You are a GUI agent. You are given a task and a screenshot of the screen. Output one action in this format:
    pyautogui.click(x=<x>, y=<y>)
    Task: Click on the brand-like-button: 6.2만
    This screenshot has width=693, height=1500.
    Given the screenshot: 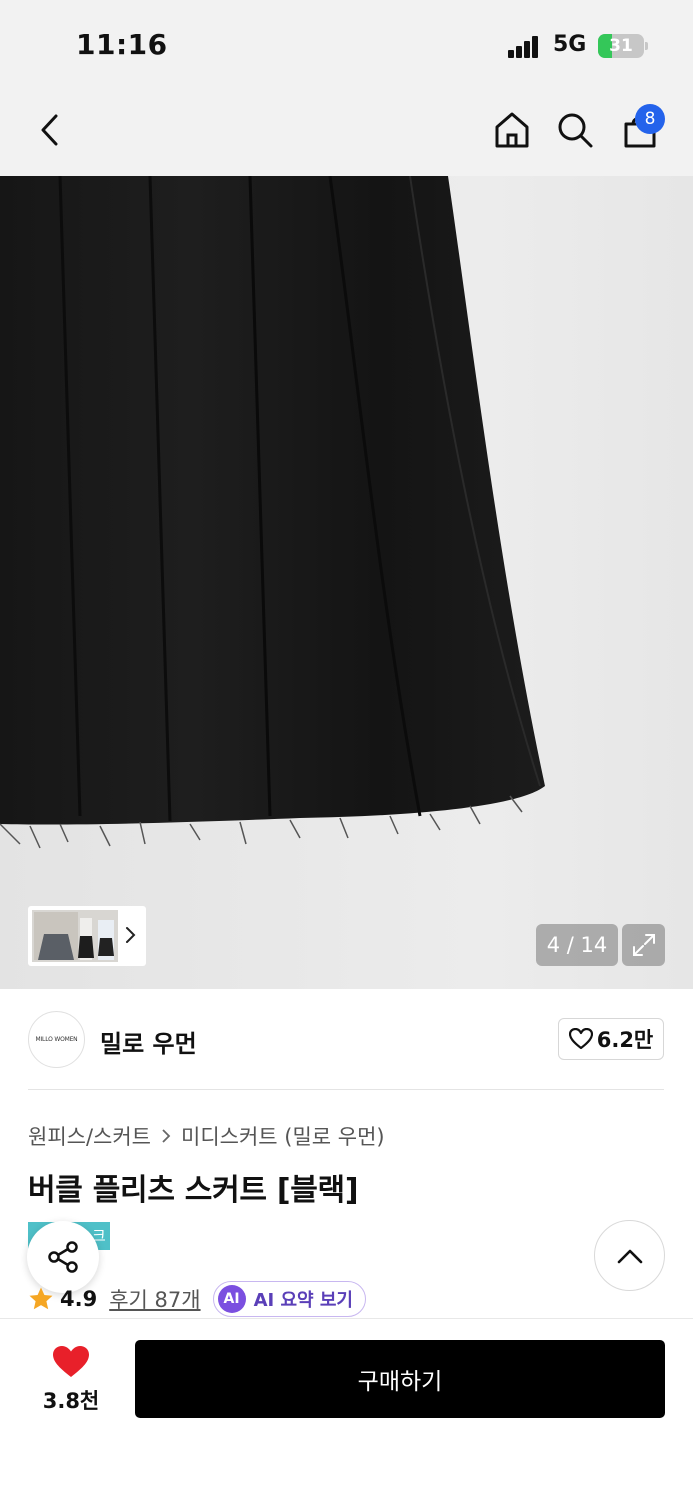 What is the action you would take?
    pyautogui.click(x=611, y=1039)
    